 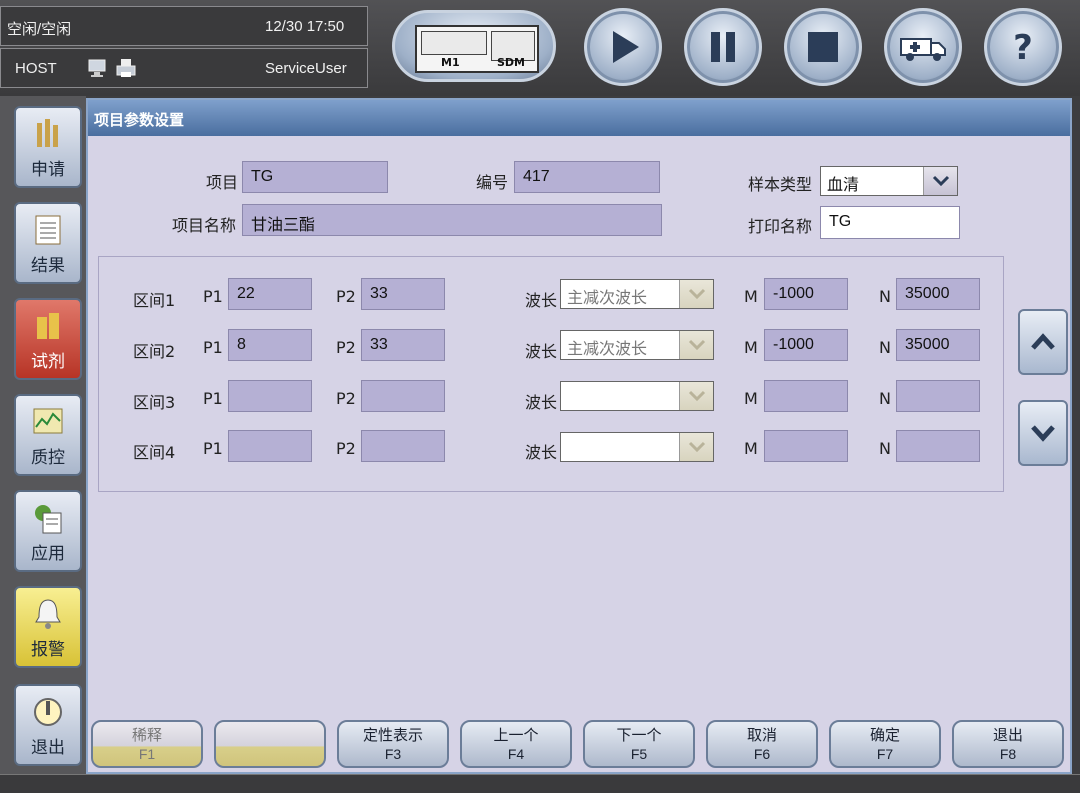 What do you see at coordinates (270, 294) in the screenshot?
I see `p1-field: 22` at bounding box center [270, 294].